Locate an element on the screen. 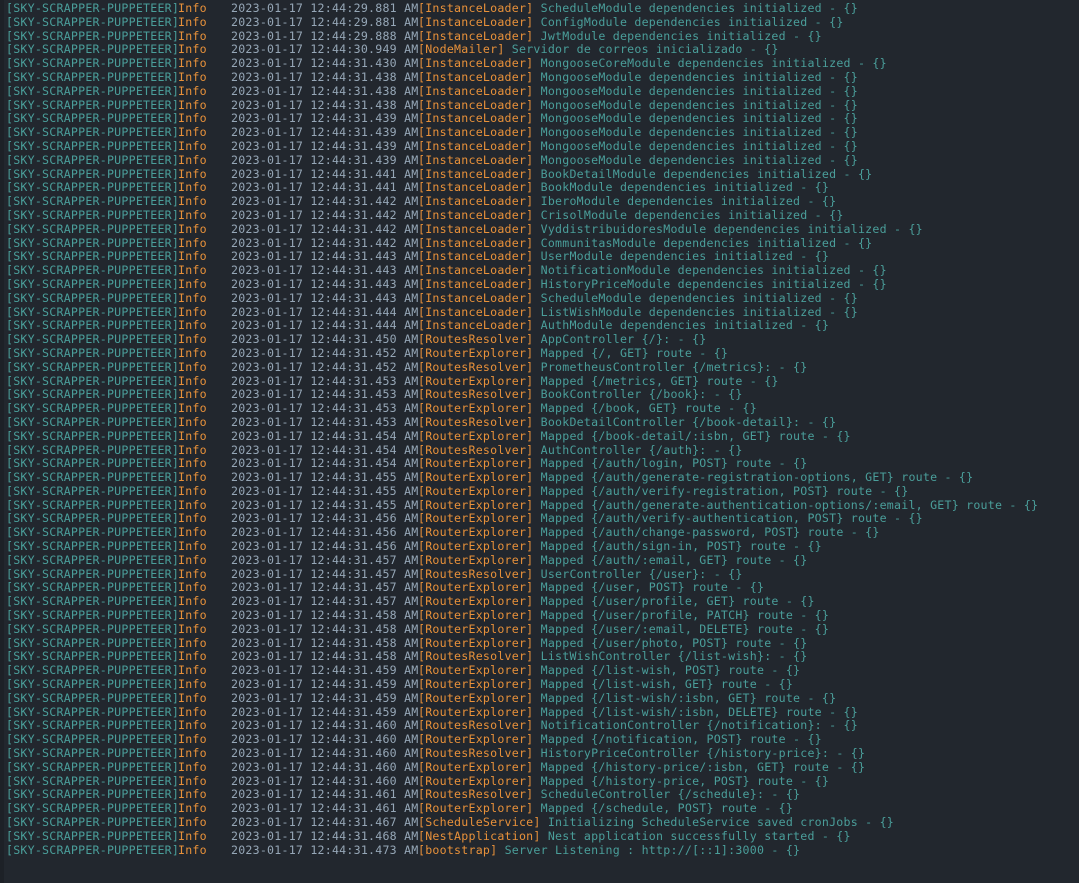 Image resolution: width=1079 pixels, height=883 pixels. log-timestamp: 2023-01-17 12:44:31.439 AM is located at coordinates (325, 145).